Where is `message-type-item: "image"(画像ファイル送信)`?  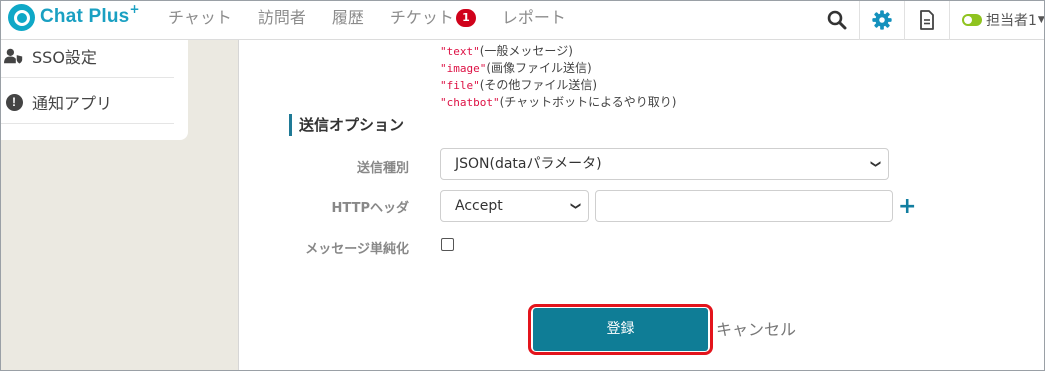 message-type-item: "image"(画像ファイル送信) is located at coordinates (516, 68).